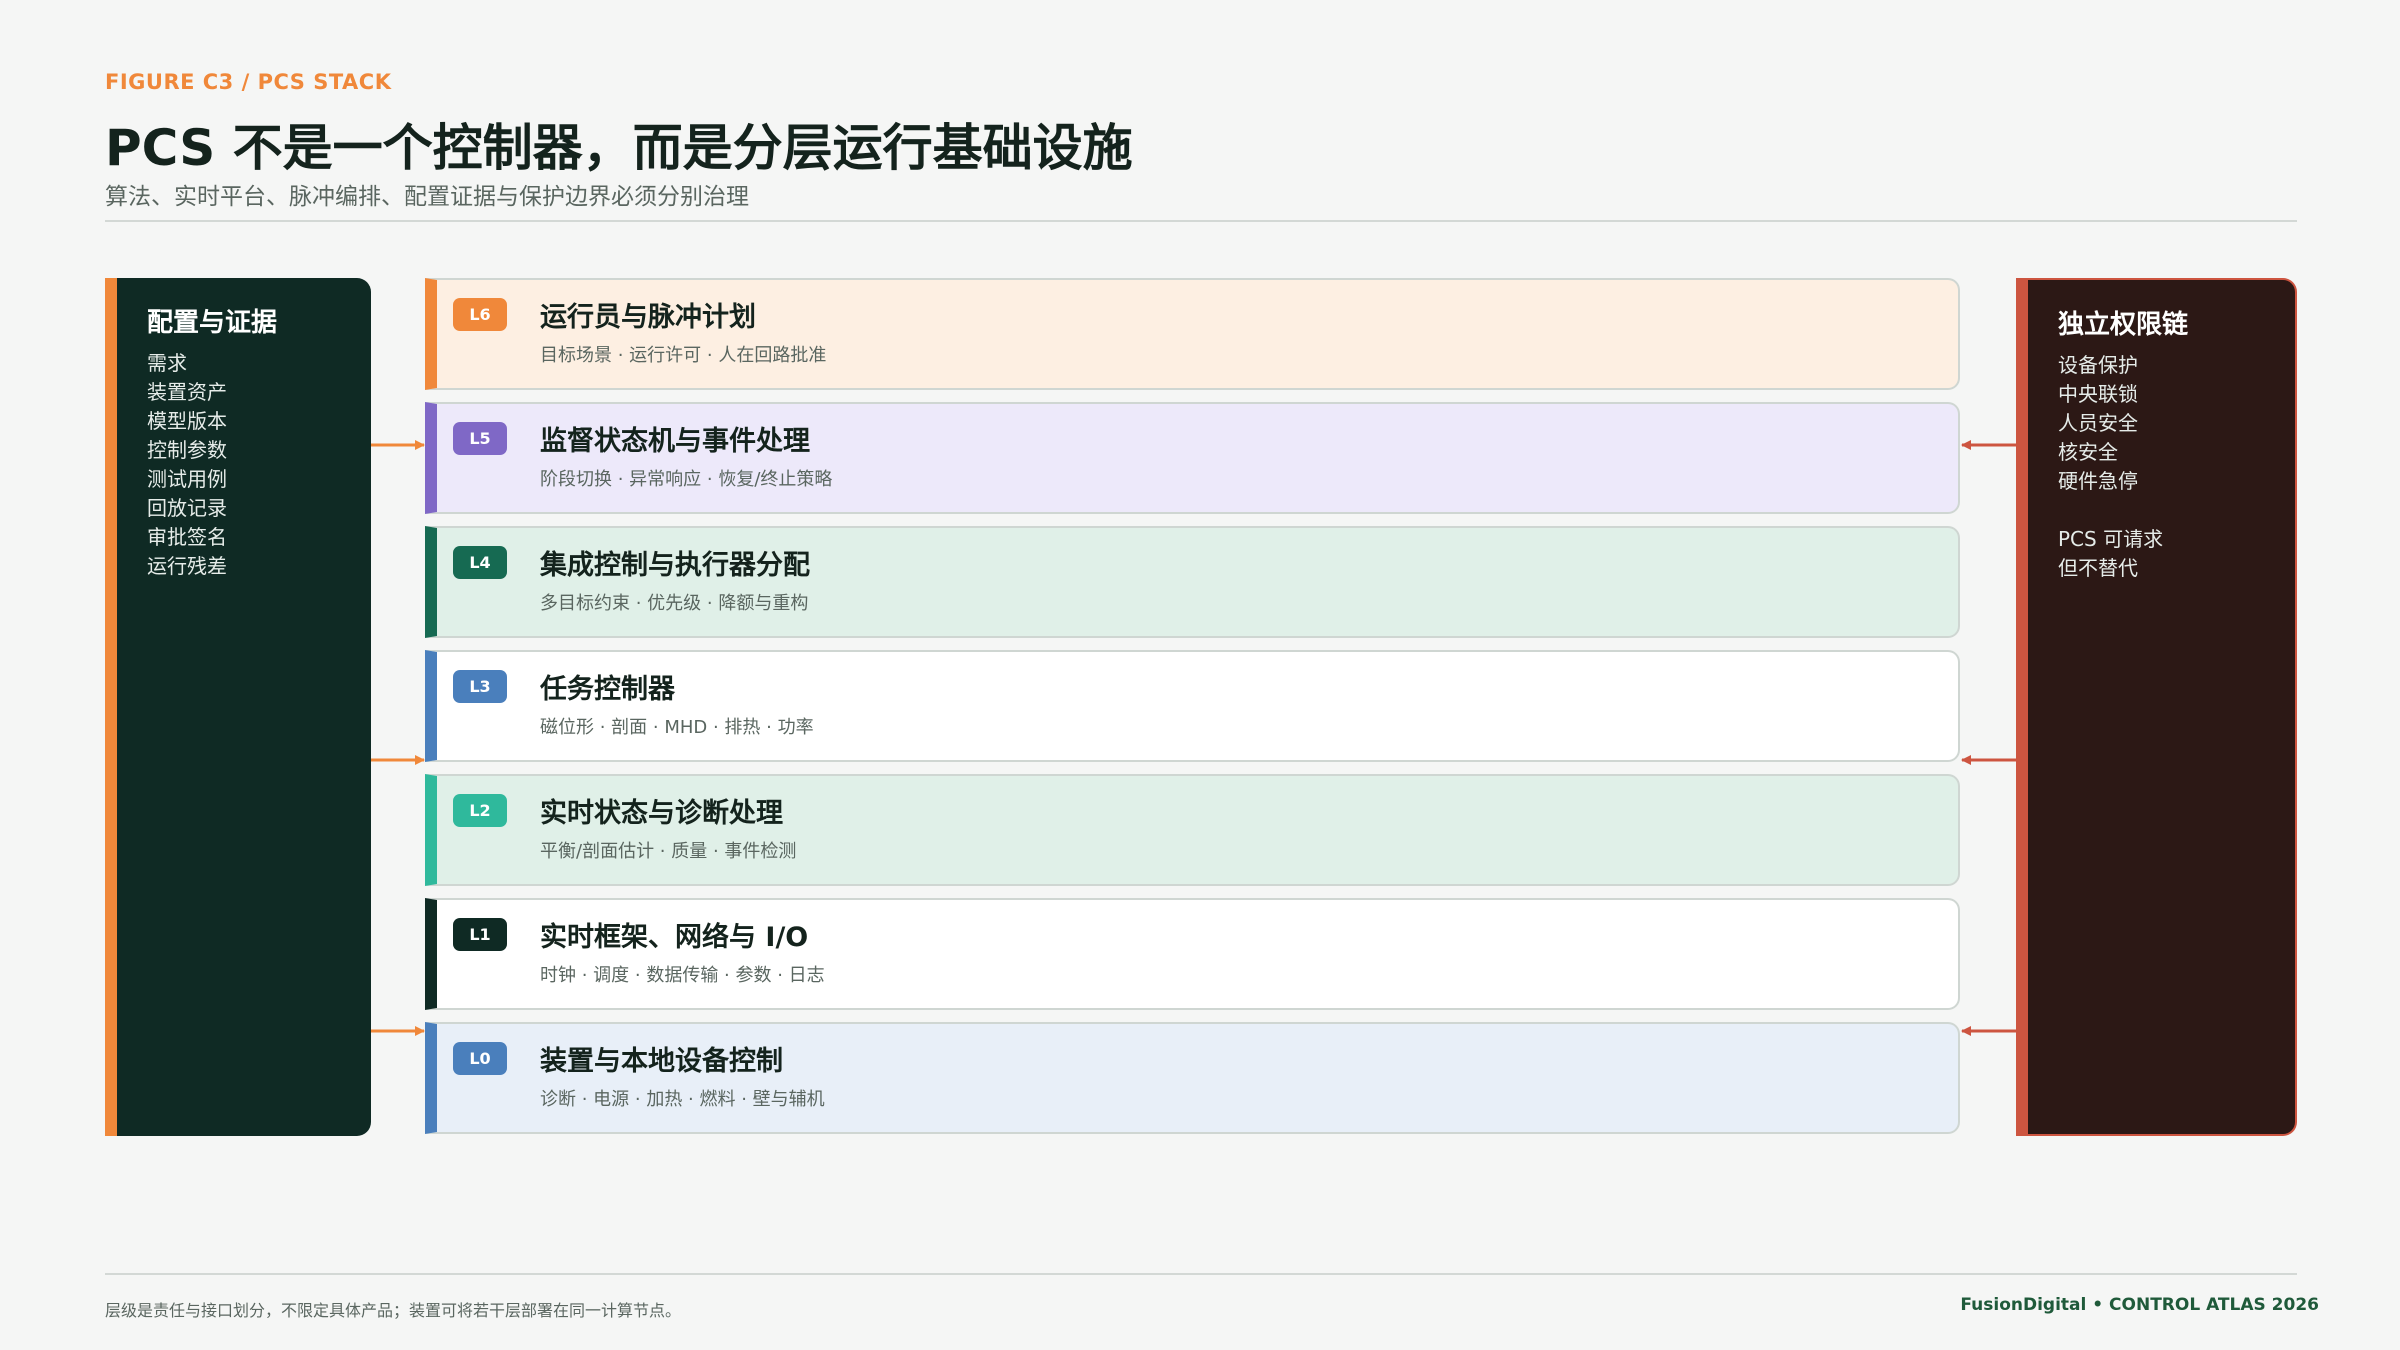 The image size is (2400, 1350). I want to click on footer-brand: FusionDigital • CONTROL ATLAS 2026, so click(2139, 1305).